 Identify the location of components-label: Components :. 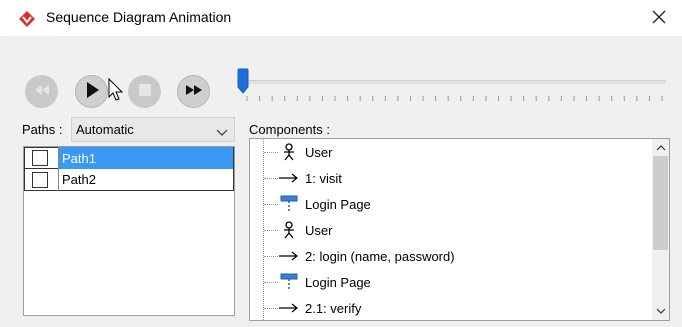
(289, 129).